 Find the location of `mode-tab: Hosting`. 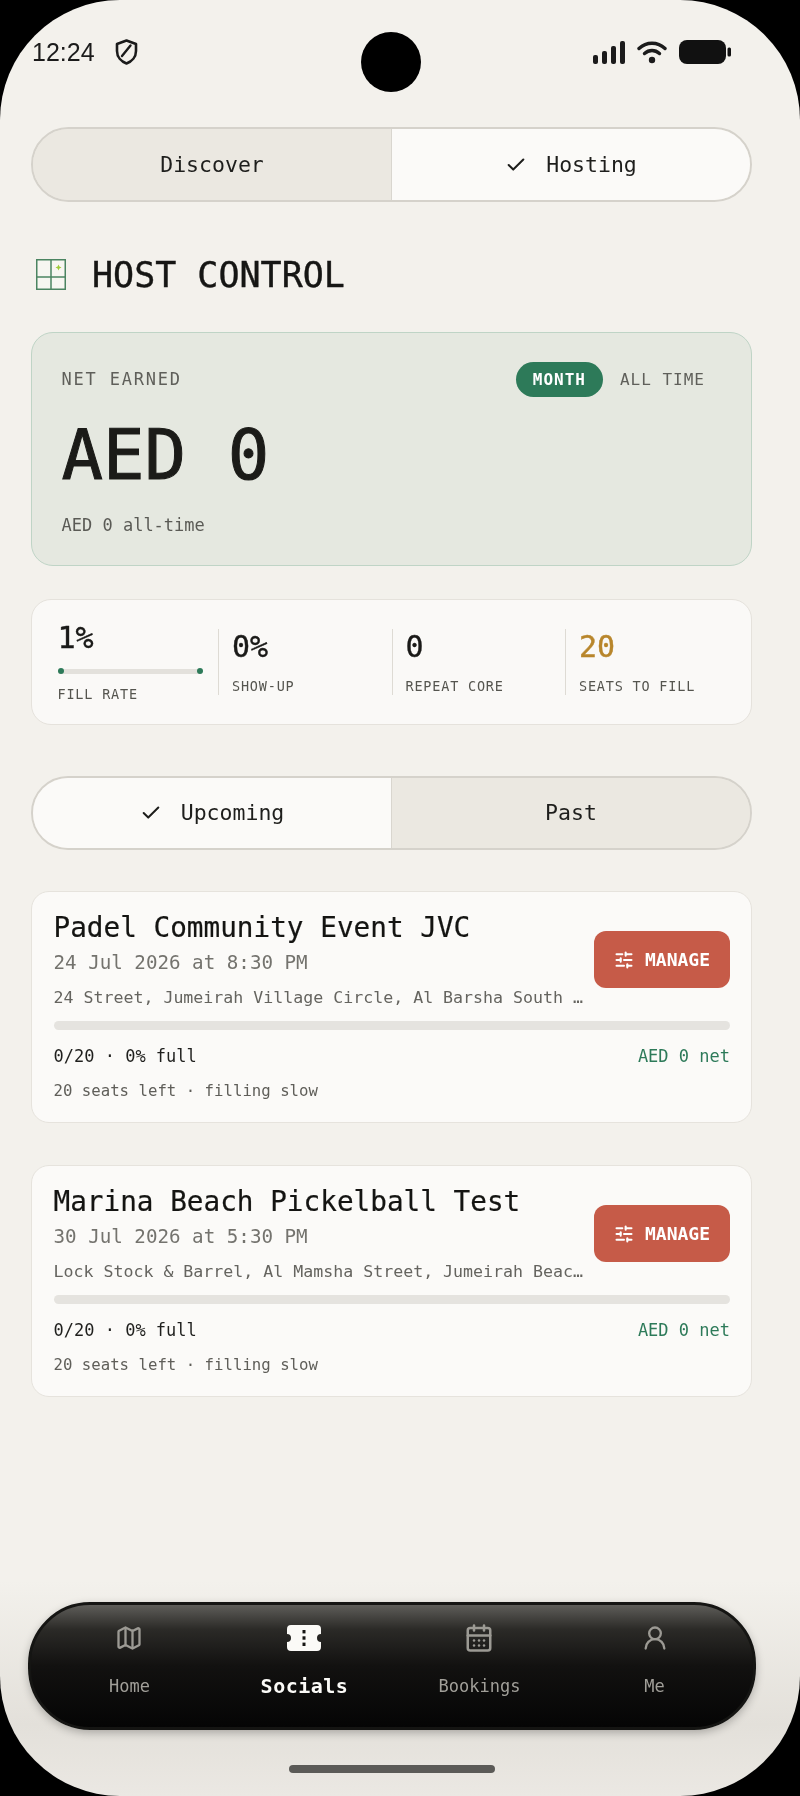

mode-tab: Hosting is located at coordinates (570, 164).